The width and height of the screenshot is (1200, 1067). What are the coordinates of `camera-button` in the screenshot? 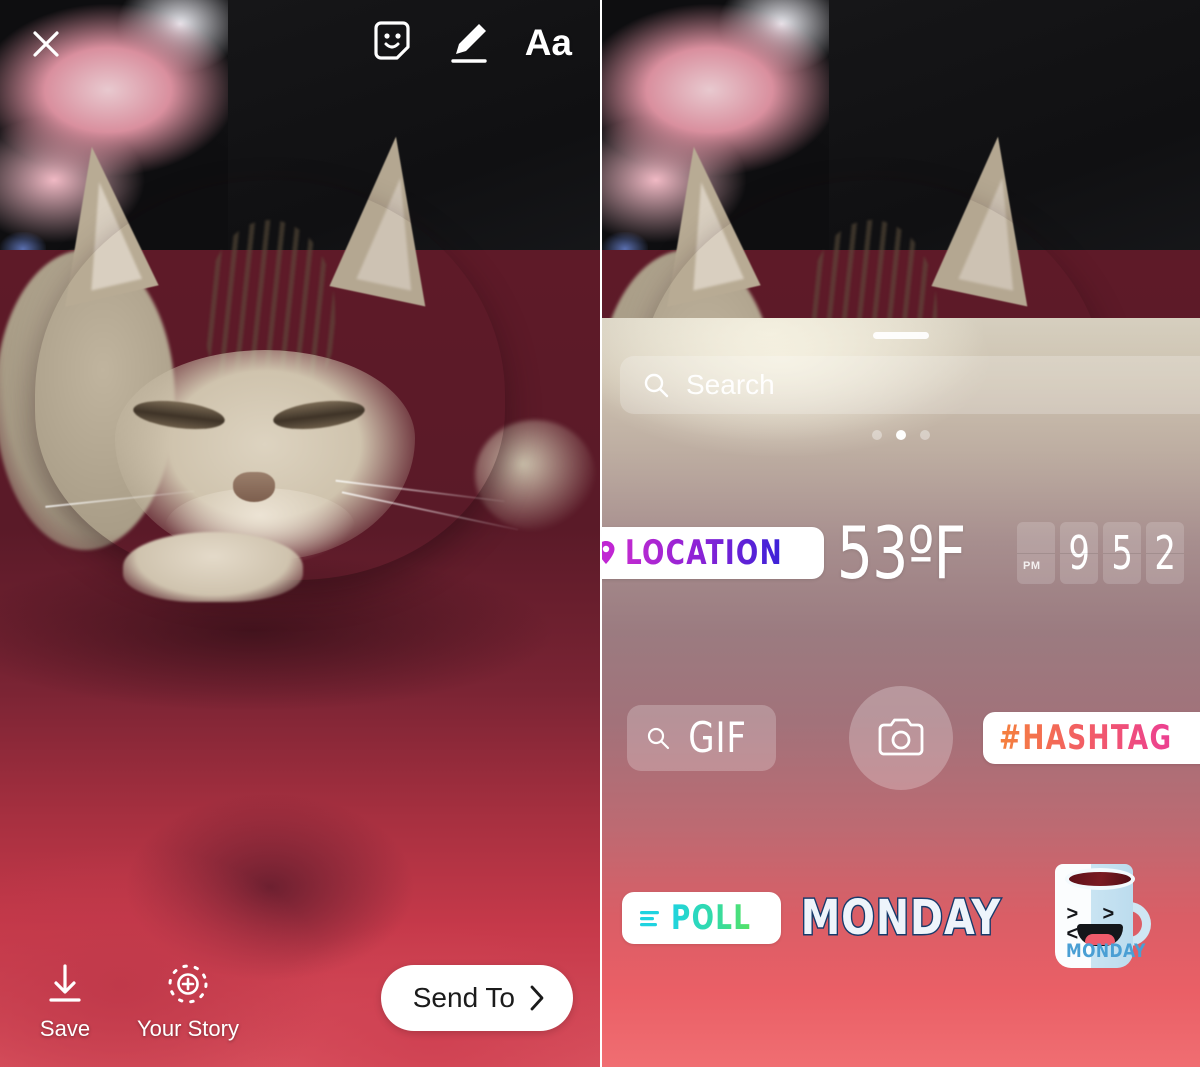 It's located at (900, 738).